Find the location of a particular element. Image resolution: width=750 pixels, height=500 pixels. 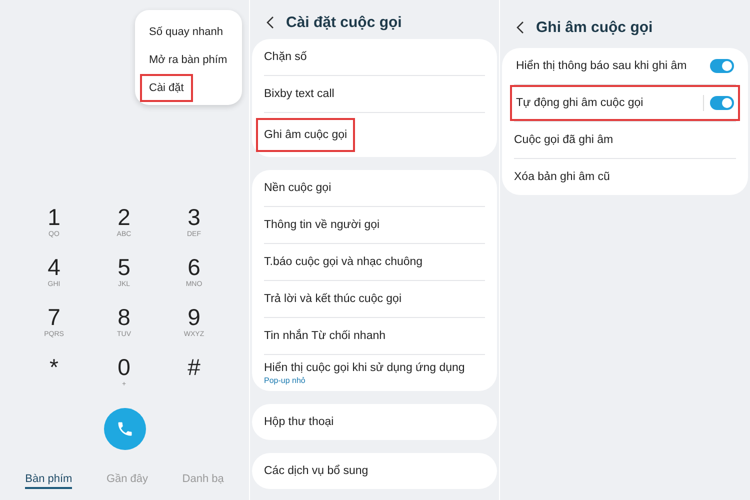

setting-item: Thông tin về người gọi is located at coordinates (322, 225).